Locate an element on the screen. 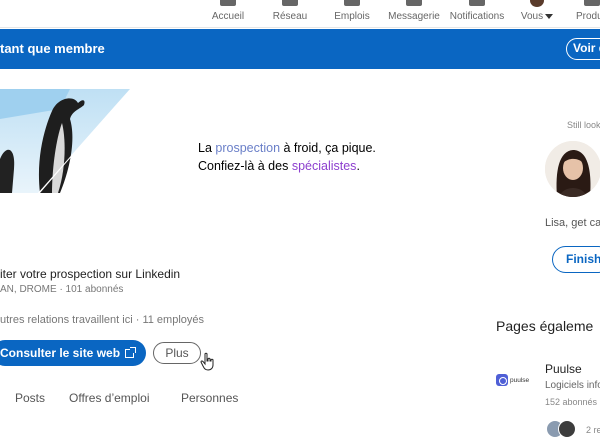  avatar is located at coordinates (567, 429).